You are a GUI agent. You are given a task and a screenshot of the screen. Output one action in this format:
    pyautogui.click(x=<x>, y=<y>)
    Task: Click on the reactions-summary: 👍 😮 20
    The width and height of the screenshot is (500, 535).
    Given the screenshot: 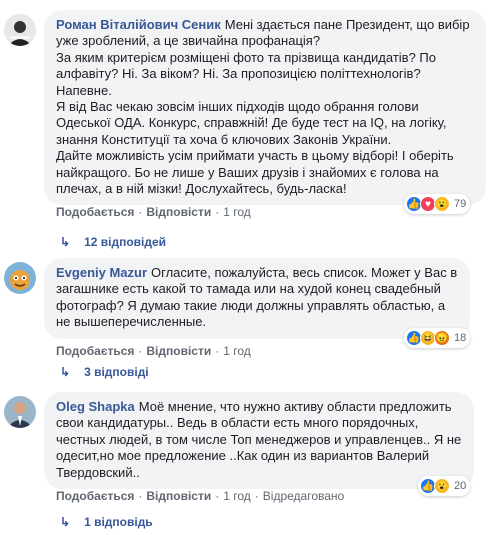 What is the action you would take?
    pyautogui.click(x=444, y=486)
    